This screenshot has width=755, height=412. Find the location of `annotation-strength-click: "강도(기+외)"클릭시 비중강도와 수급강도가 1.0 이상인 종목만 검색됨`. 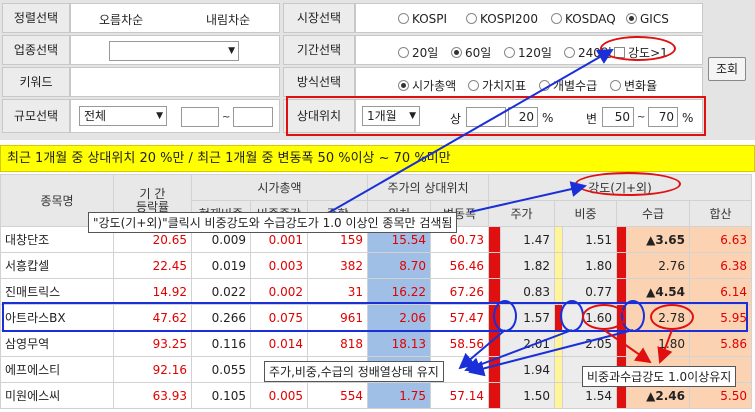

annotation-strength-click: "강도(기+외)"클릭시 비중강도와 수급강도가 1.0 이상인 종목만 검색됨 is located at coordinates (273, 222).